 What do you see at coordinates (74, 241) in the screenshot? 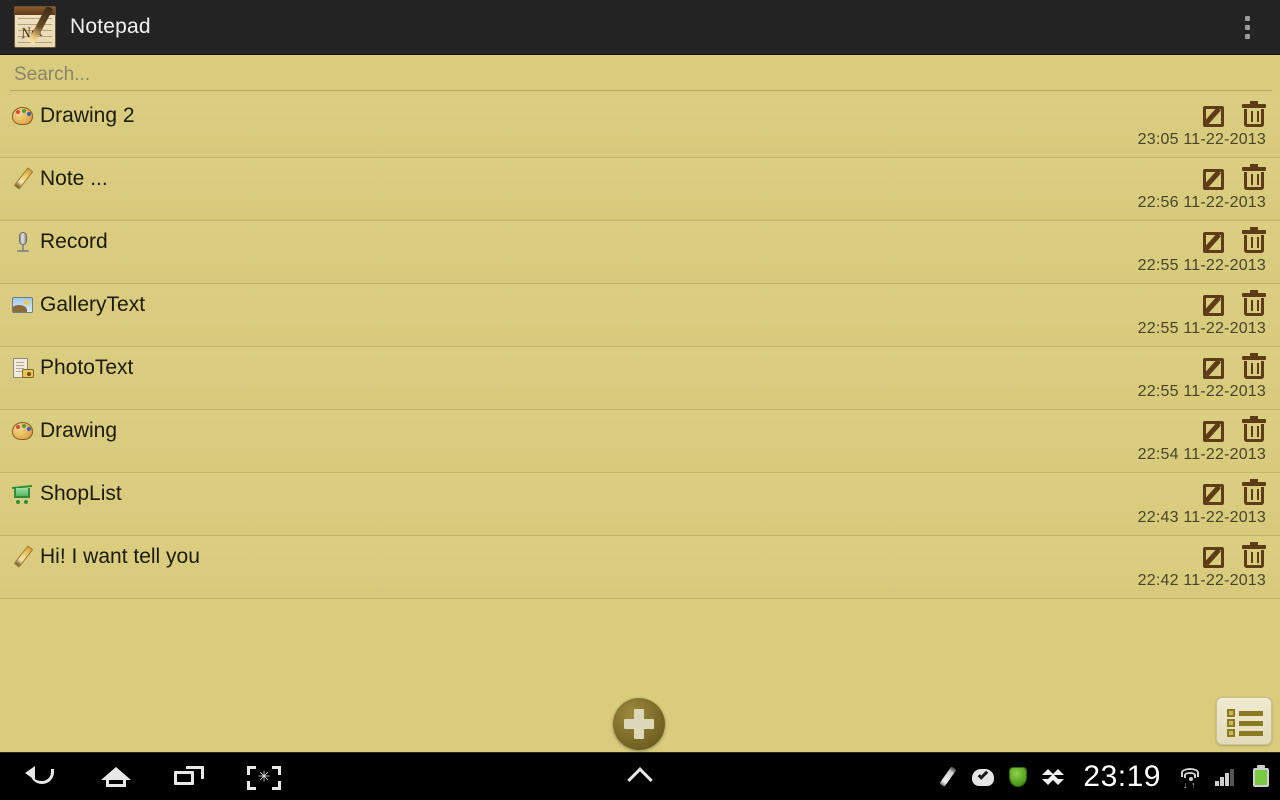
I see `note-title: Record` at bounding box center [74, 241].